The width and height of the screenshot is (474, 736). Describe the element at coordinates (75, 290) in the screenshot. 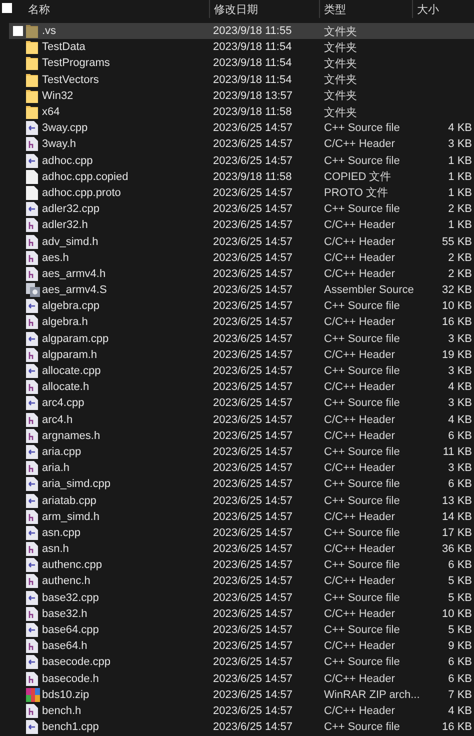

I see `file-name: aes_armv4.S` at that location.